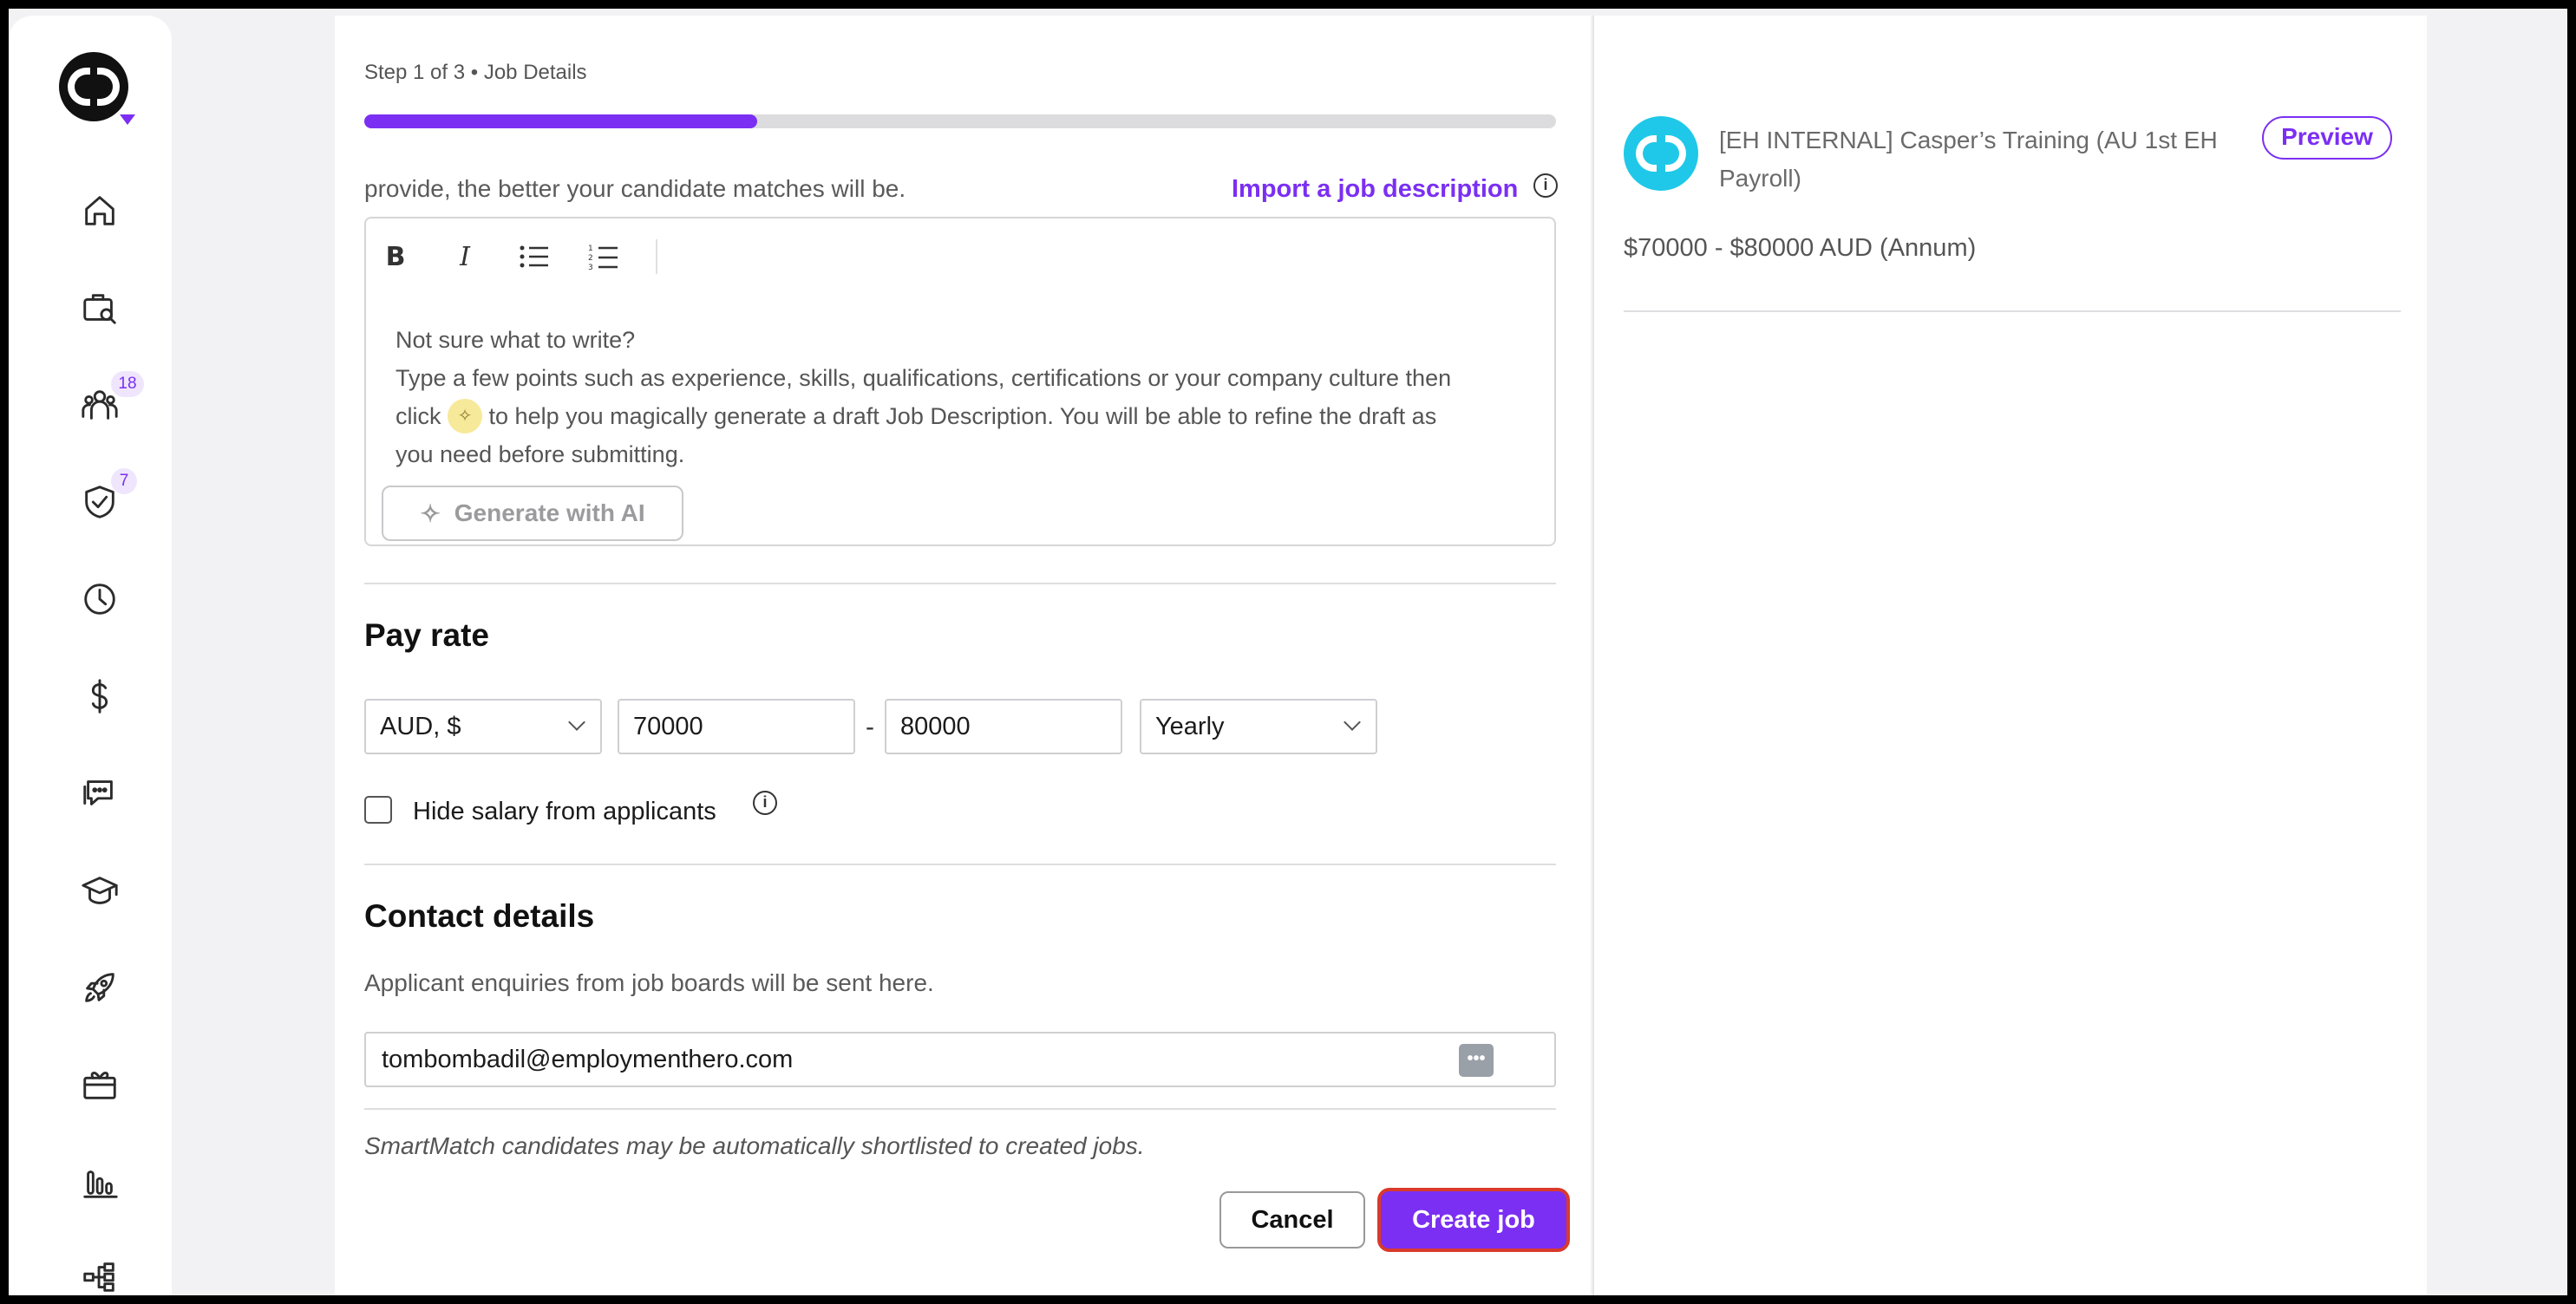 The image size is (2576, 1304). What do you see at coordinates (549, 512) in the screenshot?
I see `generate-with-ai-label: Generate with AI` at bounding box center [549, 512].